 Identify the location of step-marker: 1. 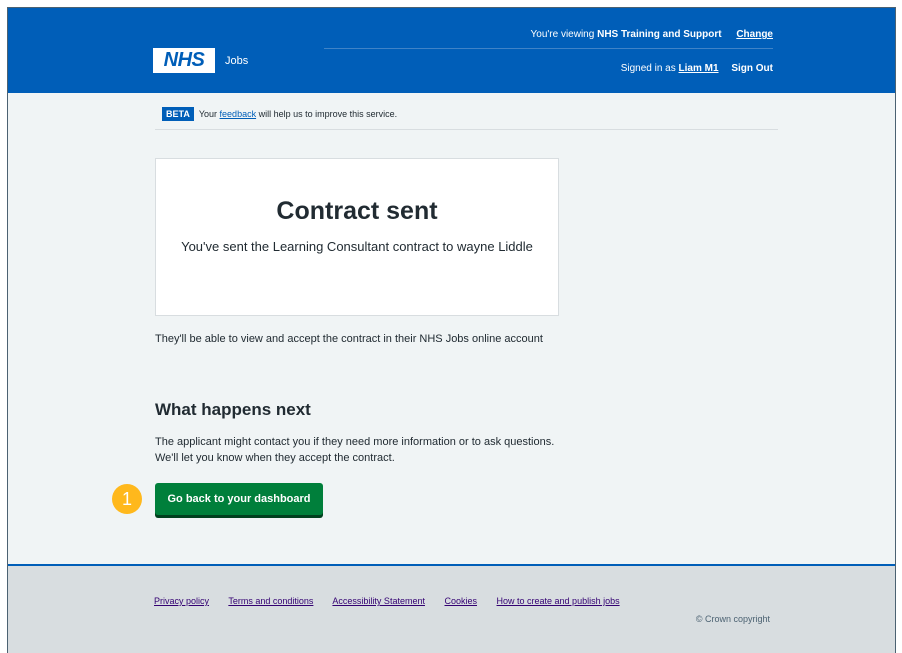
(127, 499).